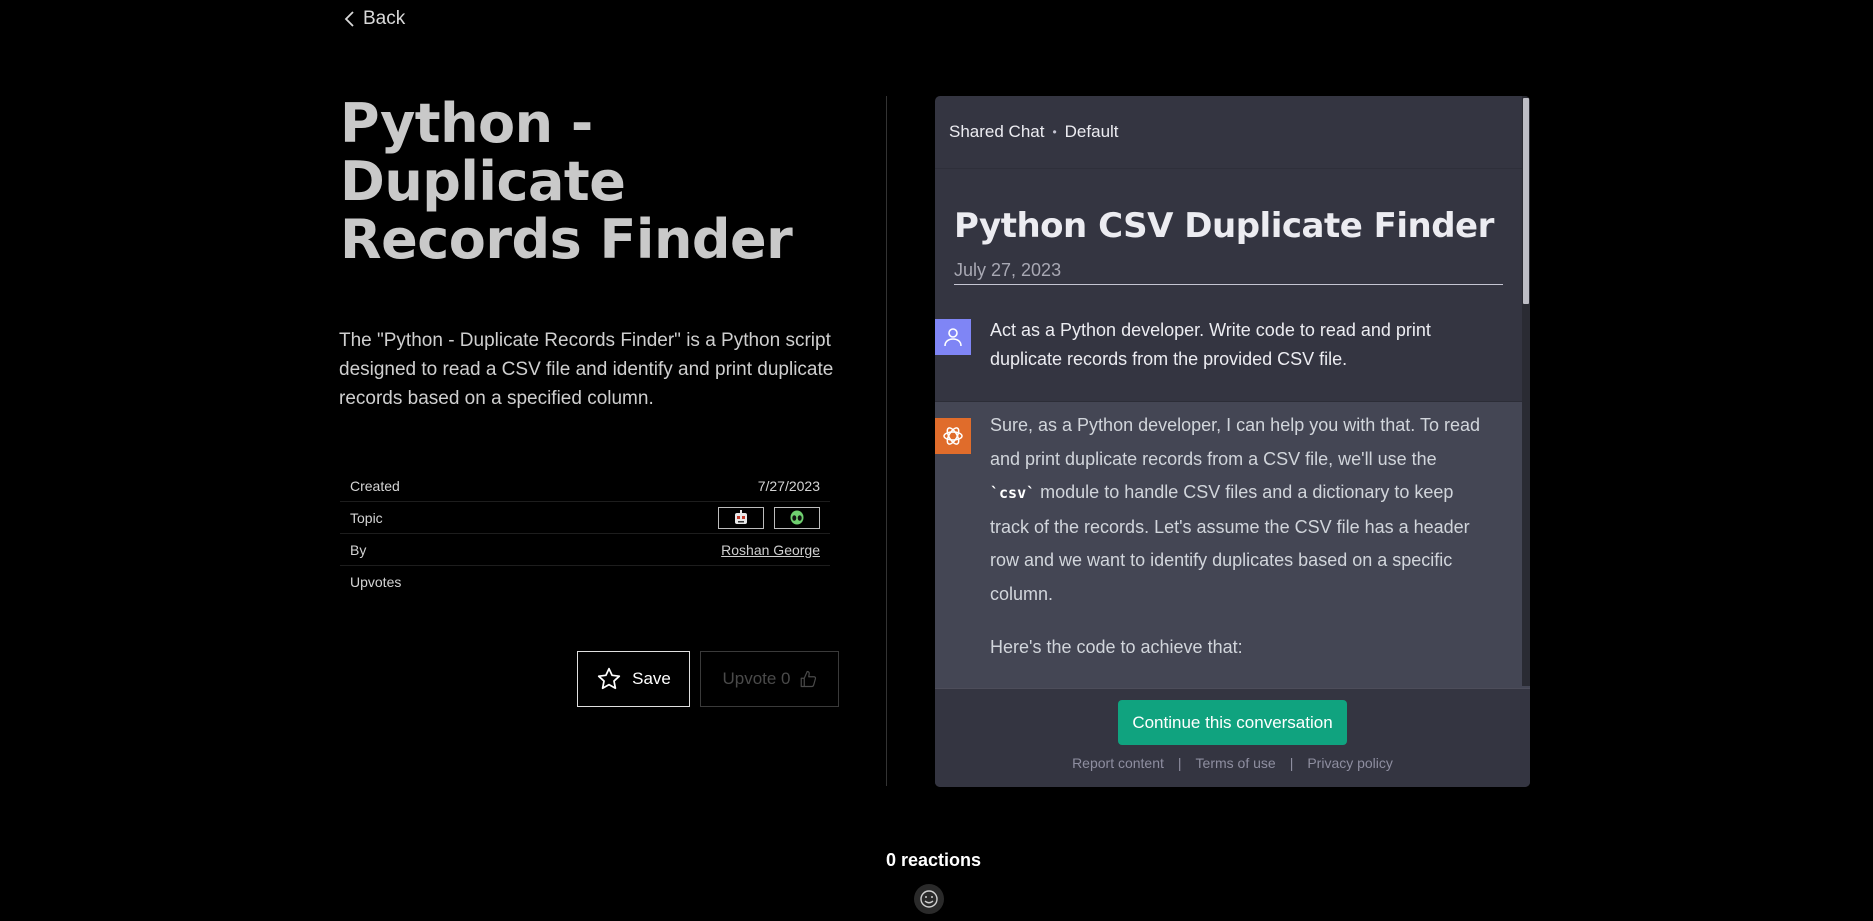 This screenshot has height=921, width=1873. Describe the element at coordinates (1350, 763) in the screenshot. I see `privacy-policy-link: Privacy policy` at that location.